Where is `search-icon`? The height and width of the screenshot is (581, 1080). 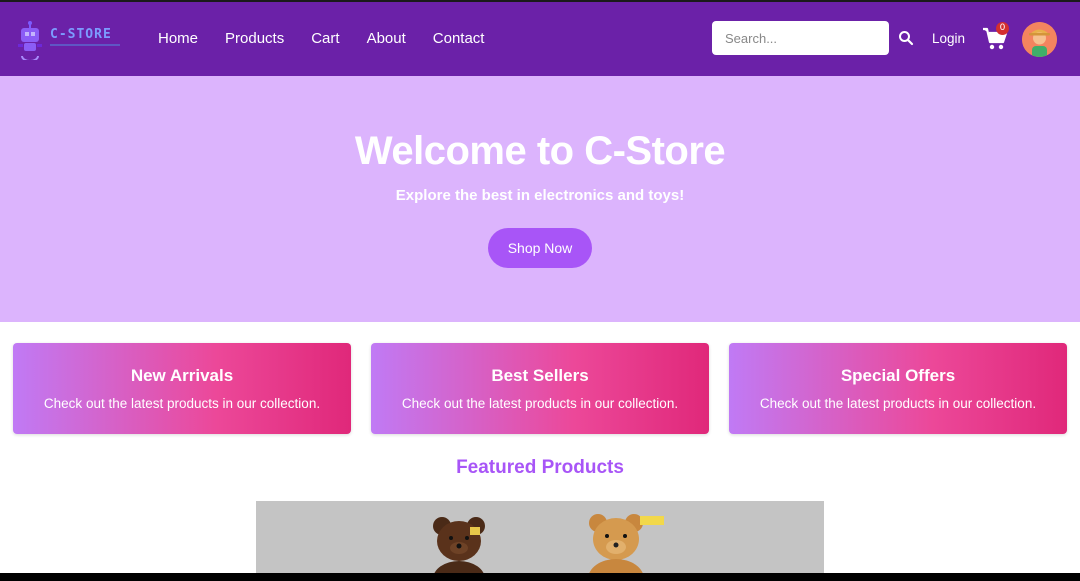
search-icon is located at coordinates (906, 38).